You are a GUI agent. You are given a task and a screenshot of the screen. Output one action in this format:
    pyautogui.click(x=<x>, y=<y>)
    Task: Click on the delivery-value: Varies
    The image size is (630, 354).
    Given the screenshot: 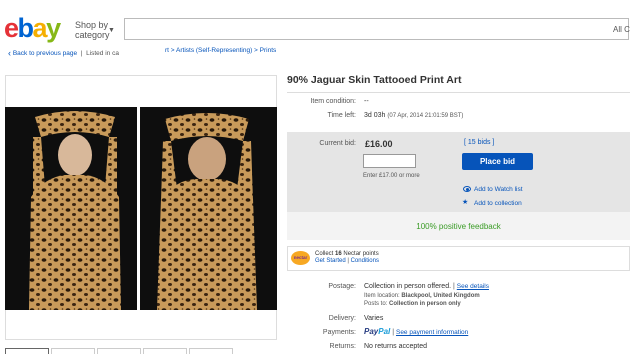 What is the action you would take?
    pyautogui.click(x=374, y=318)
    